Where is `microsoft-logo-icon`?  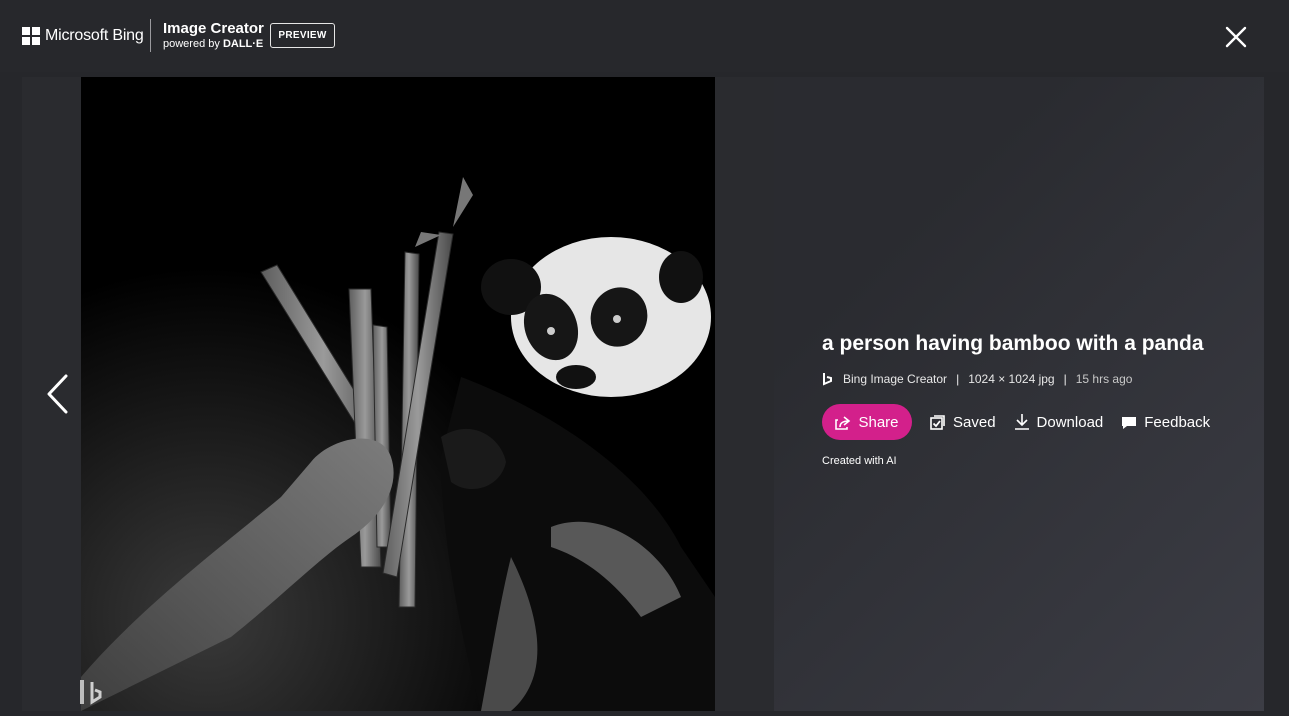 microsoft-logo-icon is located at coordinates (31, 36).